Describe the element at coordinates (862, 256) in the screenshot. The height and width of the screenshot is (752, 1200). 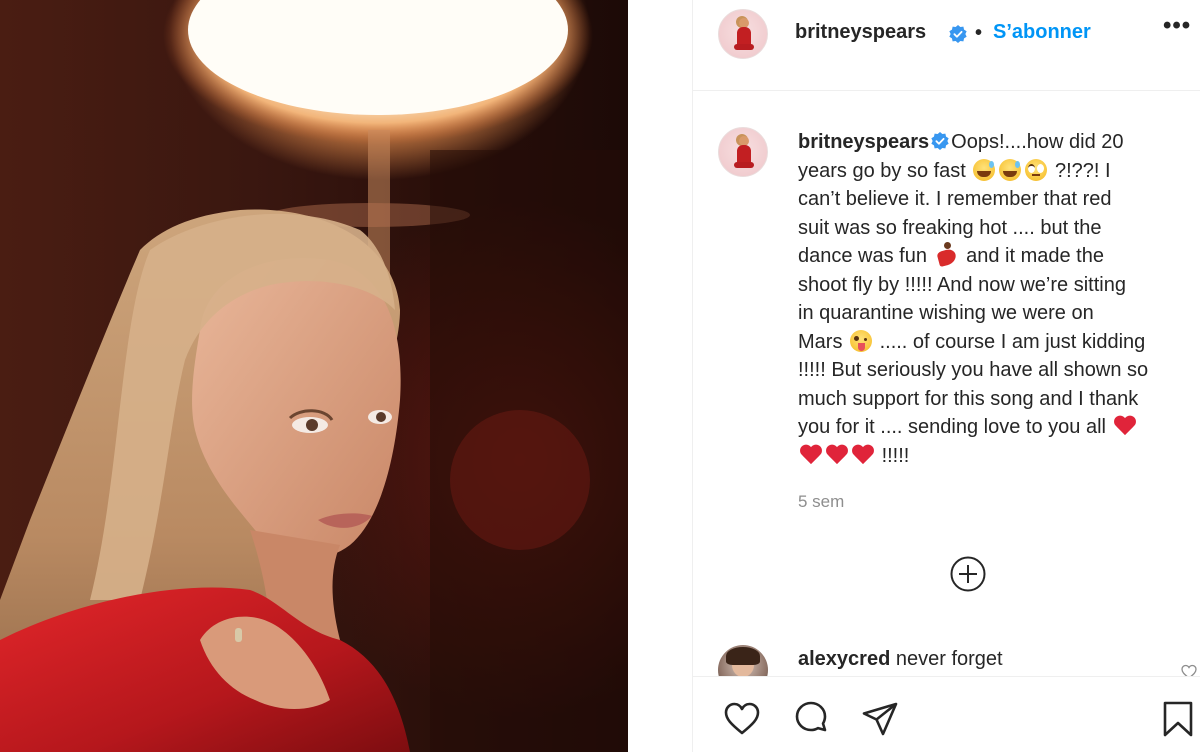
I see `caption-text: dance was fun` at that location.